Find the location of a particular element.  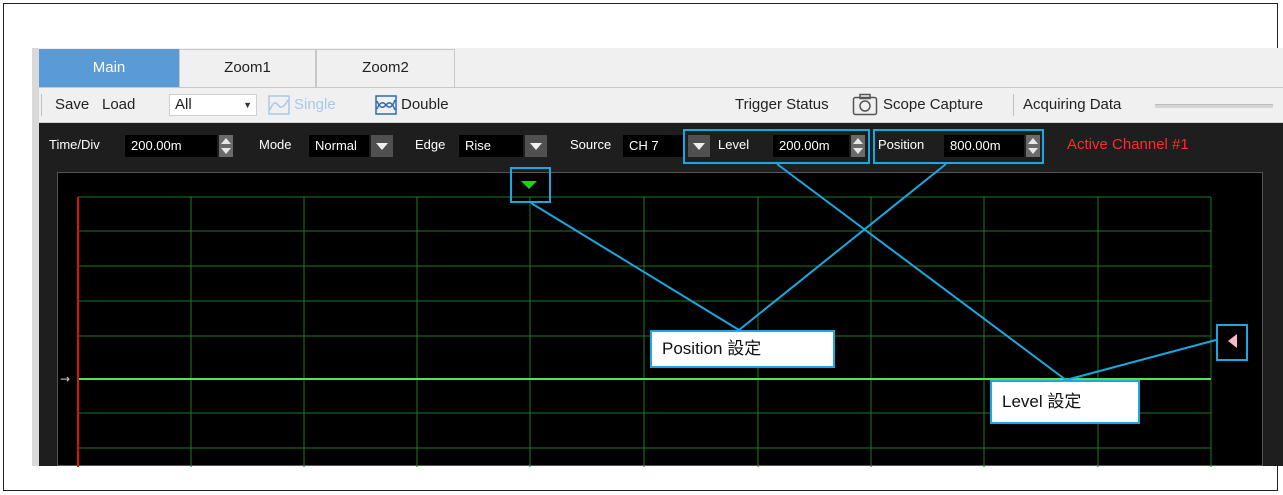

load-filter-dropdown: All ▼ is located at coordinates (213, 105).